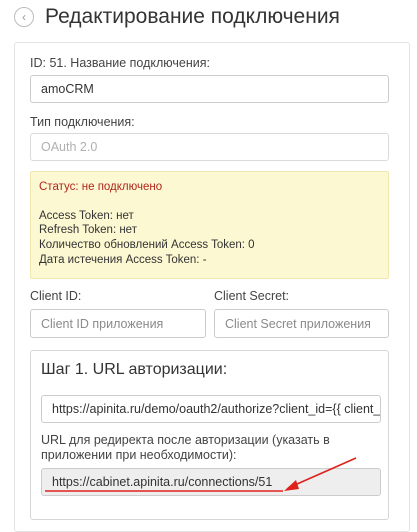  I want to click on access-token-status: Access Token: нет, so click(86, 216).